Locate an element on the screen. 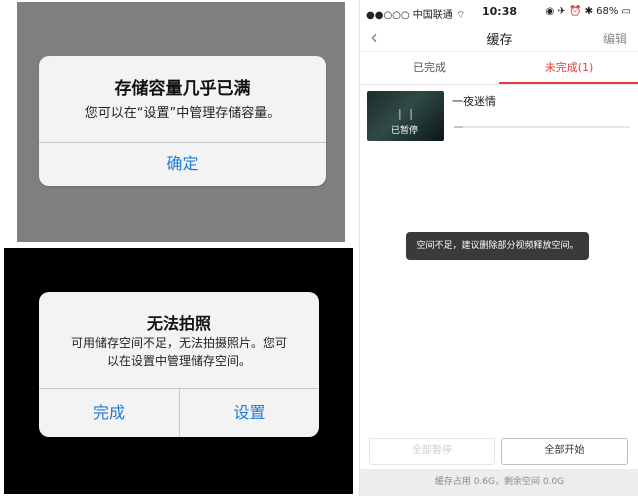 The height and width of the screenshot is (496, 638). paused-label: 已暂停 is located at coordinates (405, 131).